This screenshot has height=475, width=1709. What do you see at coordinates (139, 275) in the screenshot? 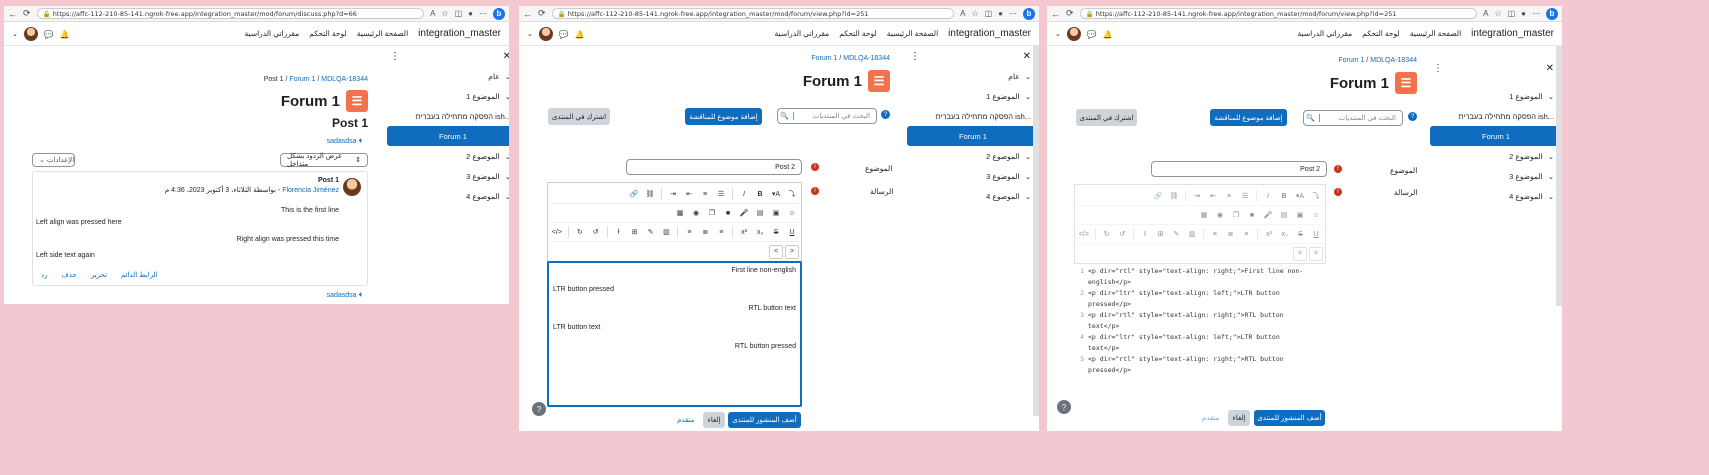
I see `permalink-link: الرابط الدائم` at bounding box center [139, 275].